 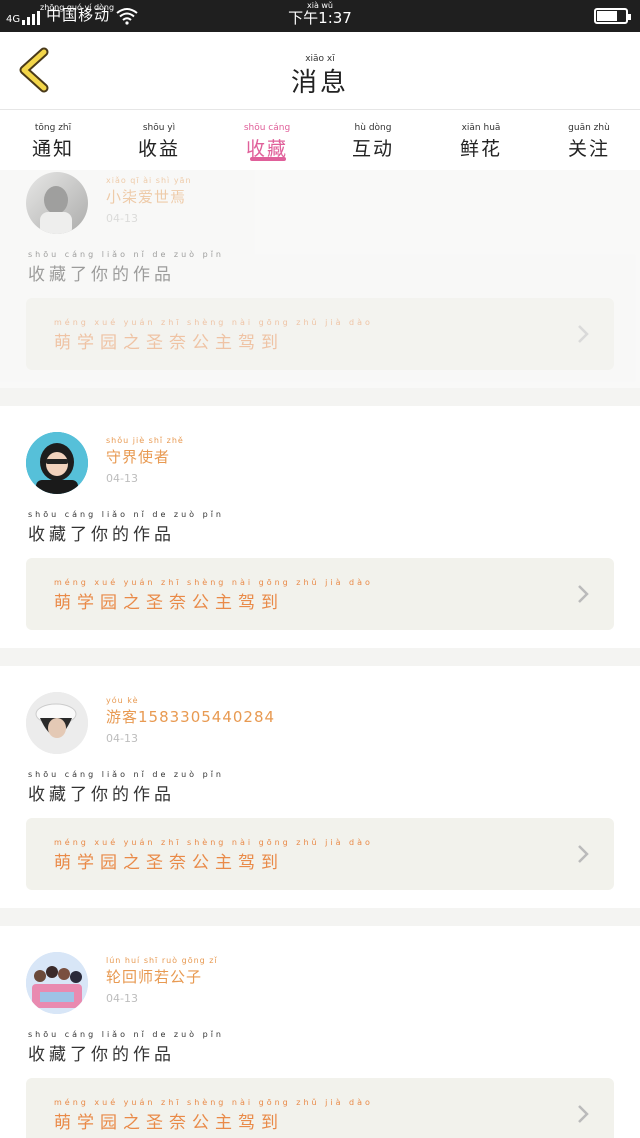 I want to click on username-text: 守界使者, so click(x=138, y=457).